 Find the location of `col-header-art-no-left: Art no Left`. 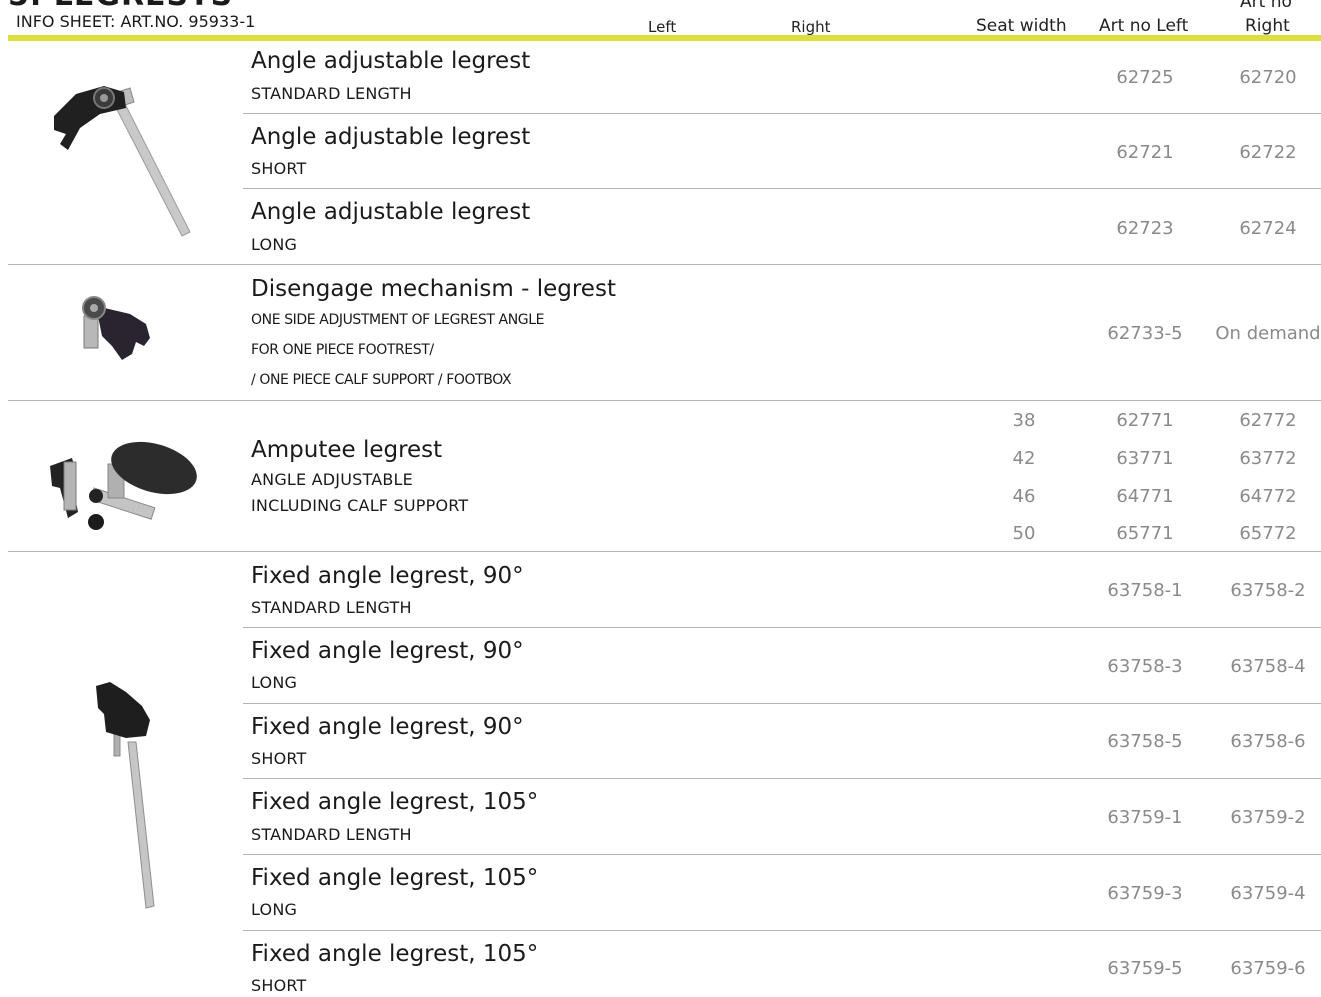

col-header-art-no-left: Art no Left is located at coordinates (1144, 26).